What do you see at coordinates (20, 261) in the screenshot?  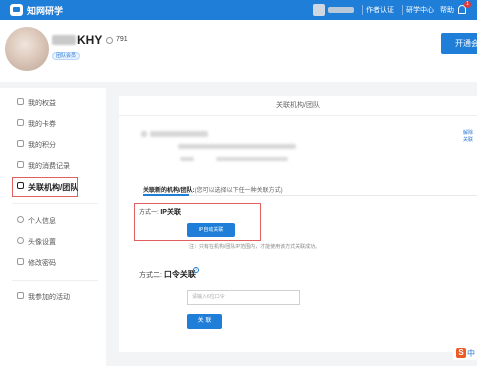 I see `lock-icon` at bounding box center [20, 261].